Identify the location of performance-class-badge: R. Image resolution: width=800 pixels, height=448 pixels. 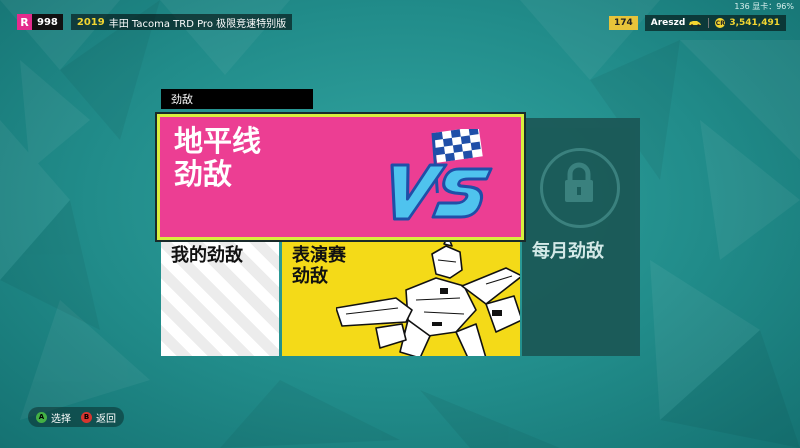
(24, 22).